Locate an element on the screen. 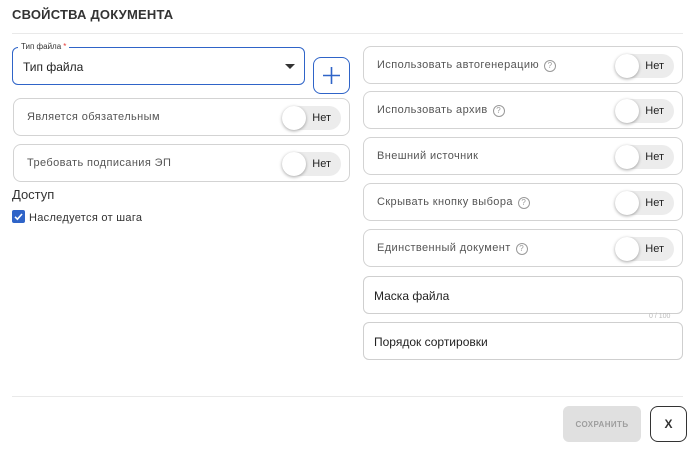  single-document-toggle: Нет is located at coordinates (644, 249).